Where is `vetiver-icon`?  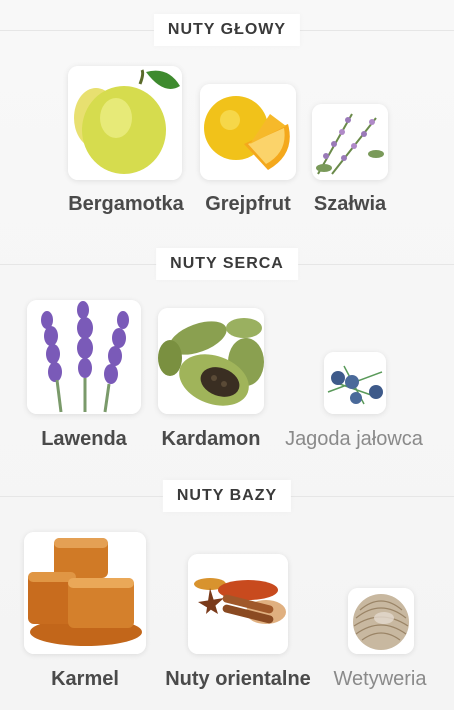 vetiver-icon is located at coordinates (381, 621).